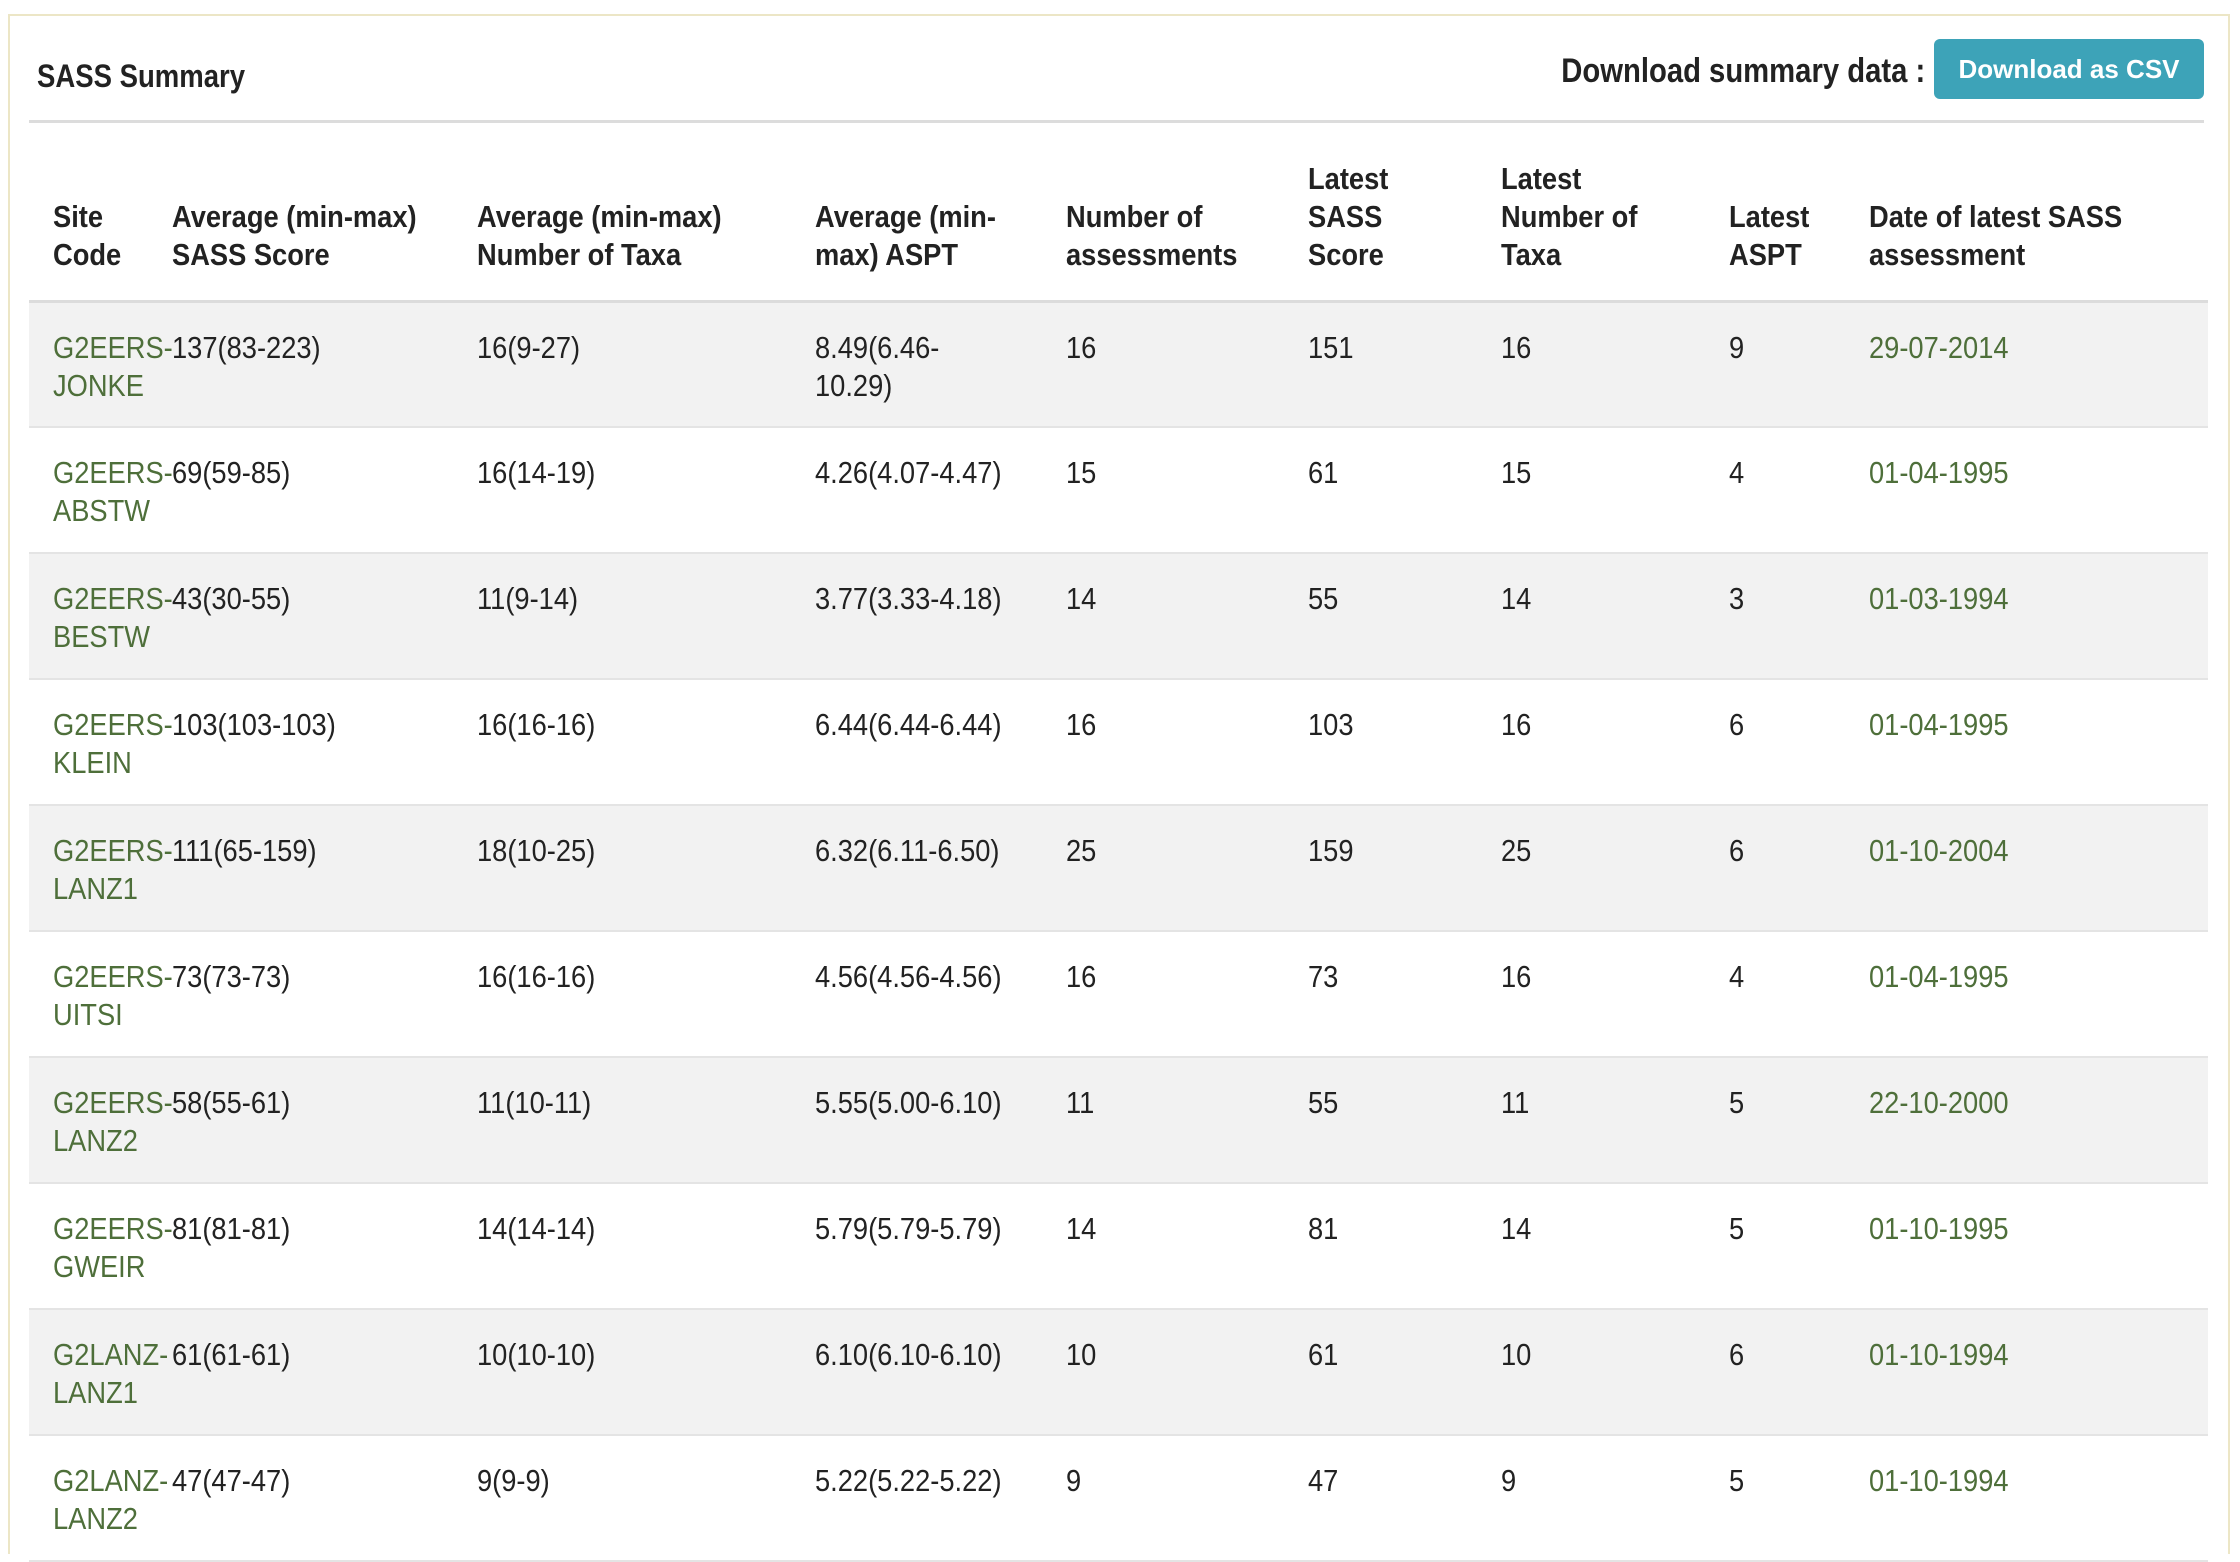  I want to click on latest-sass-score-cell: 159, so click(1331, 850).